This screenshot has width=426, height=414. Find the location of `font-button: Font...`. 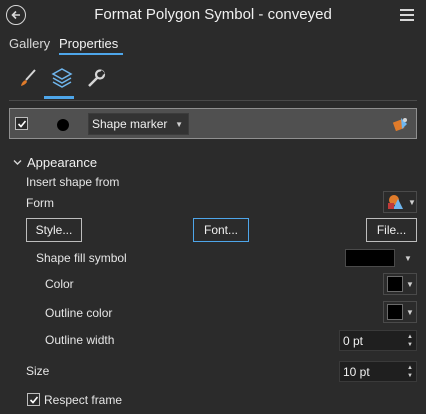

font-button: Font... is located at coordinates (221, 230).